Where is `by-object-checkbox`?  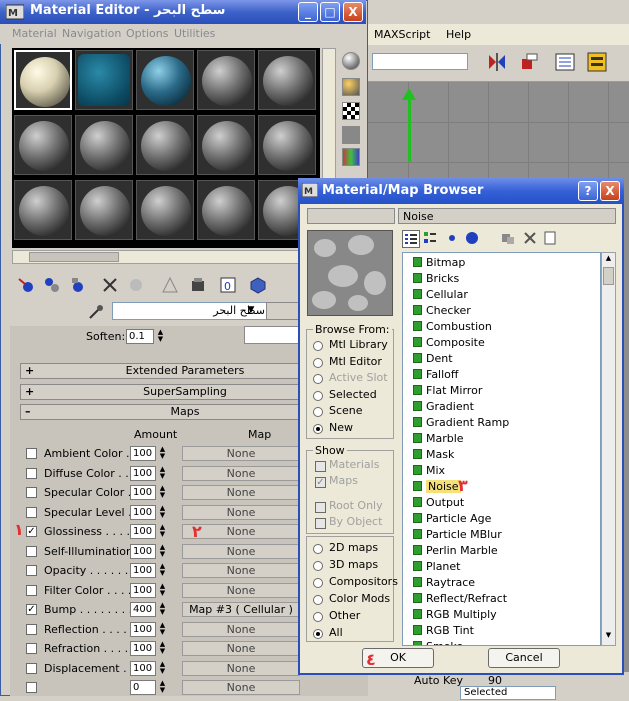 by-object-checkbox is located at coordinates (320, 523).